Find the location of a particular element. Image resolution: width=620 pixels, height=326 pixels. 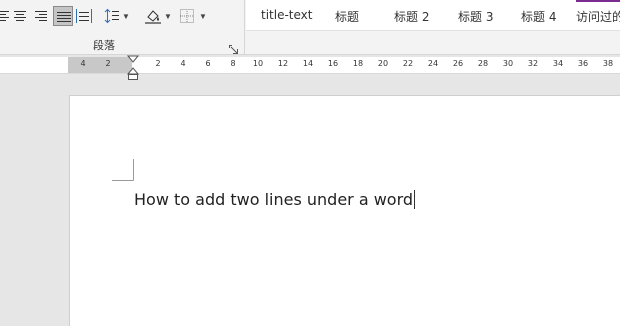

align-left-icon is located at coordinates (5, 16).